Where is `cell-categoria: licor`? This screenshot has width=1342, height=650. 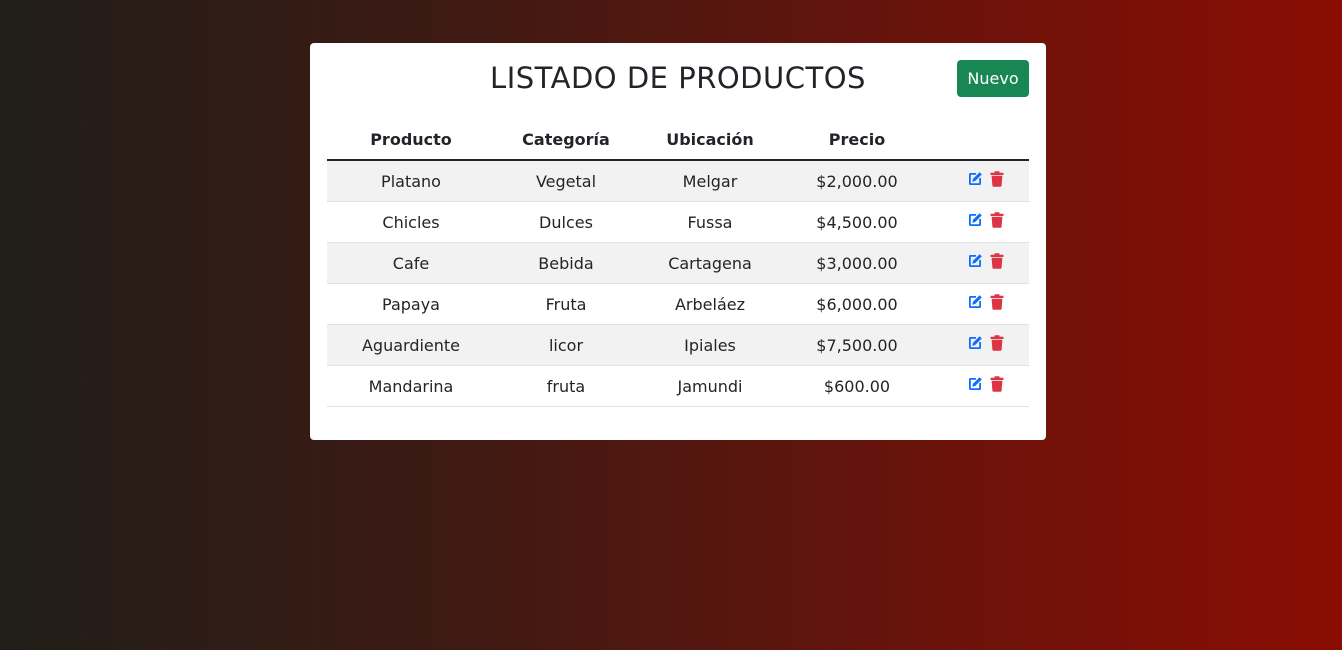
cell-categoria: licor is located at coordinates (566, 345).